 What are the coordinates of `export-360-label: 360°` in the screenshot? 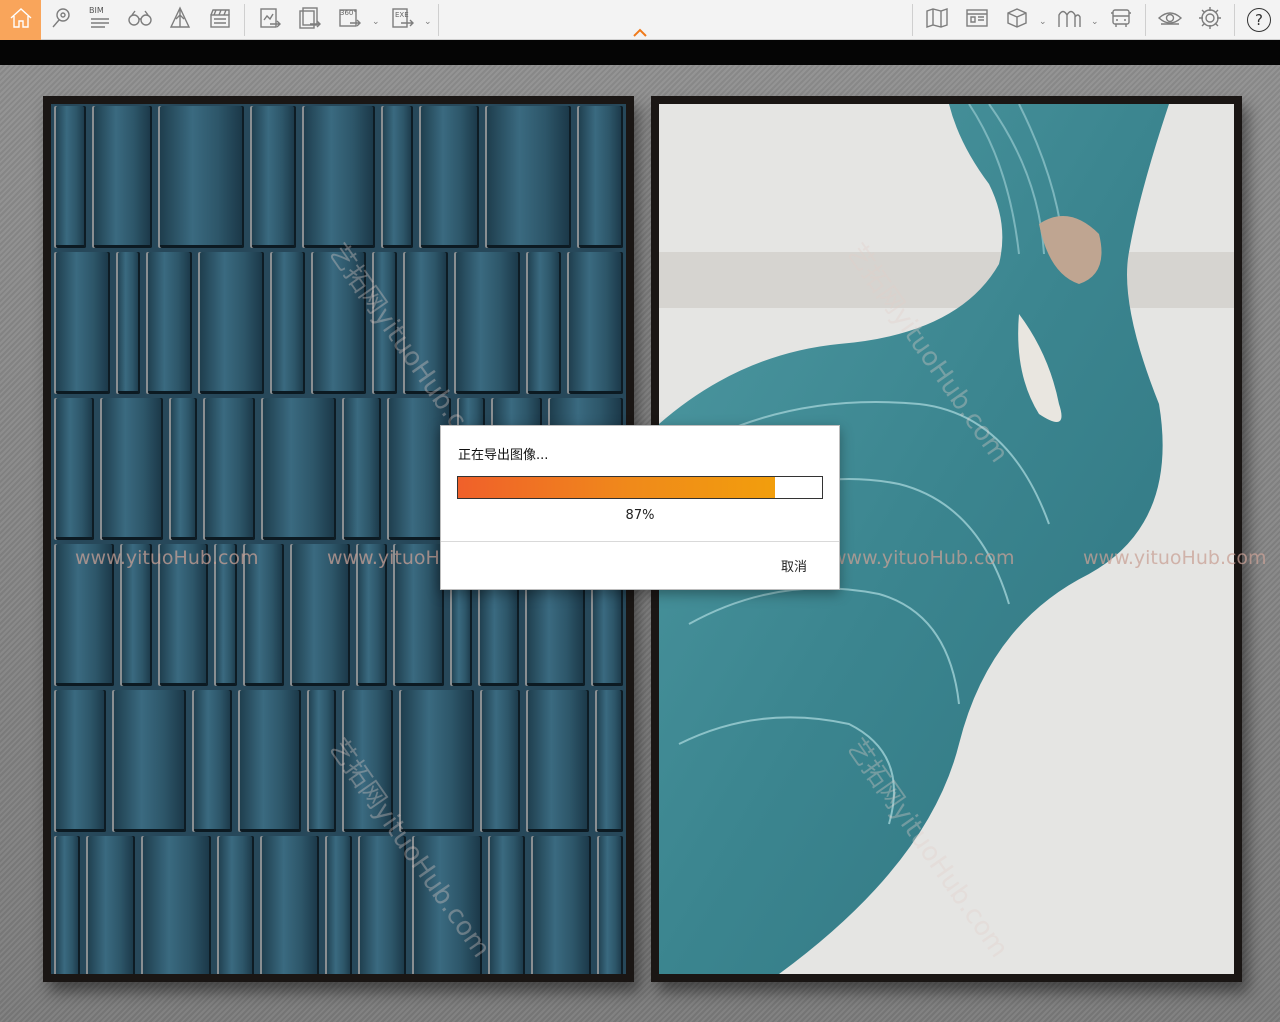 It's located at (348, 13).